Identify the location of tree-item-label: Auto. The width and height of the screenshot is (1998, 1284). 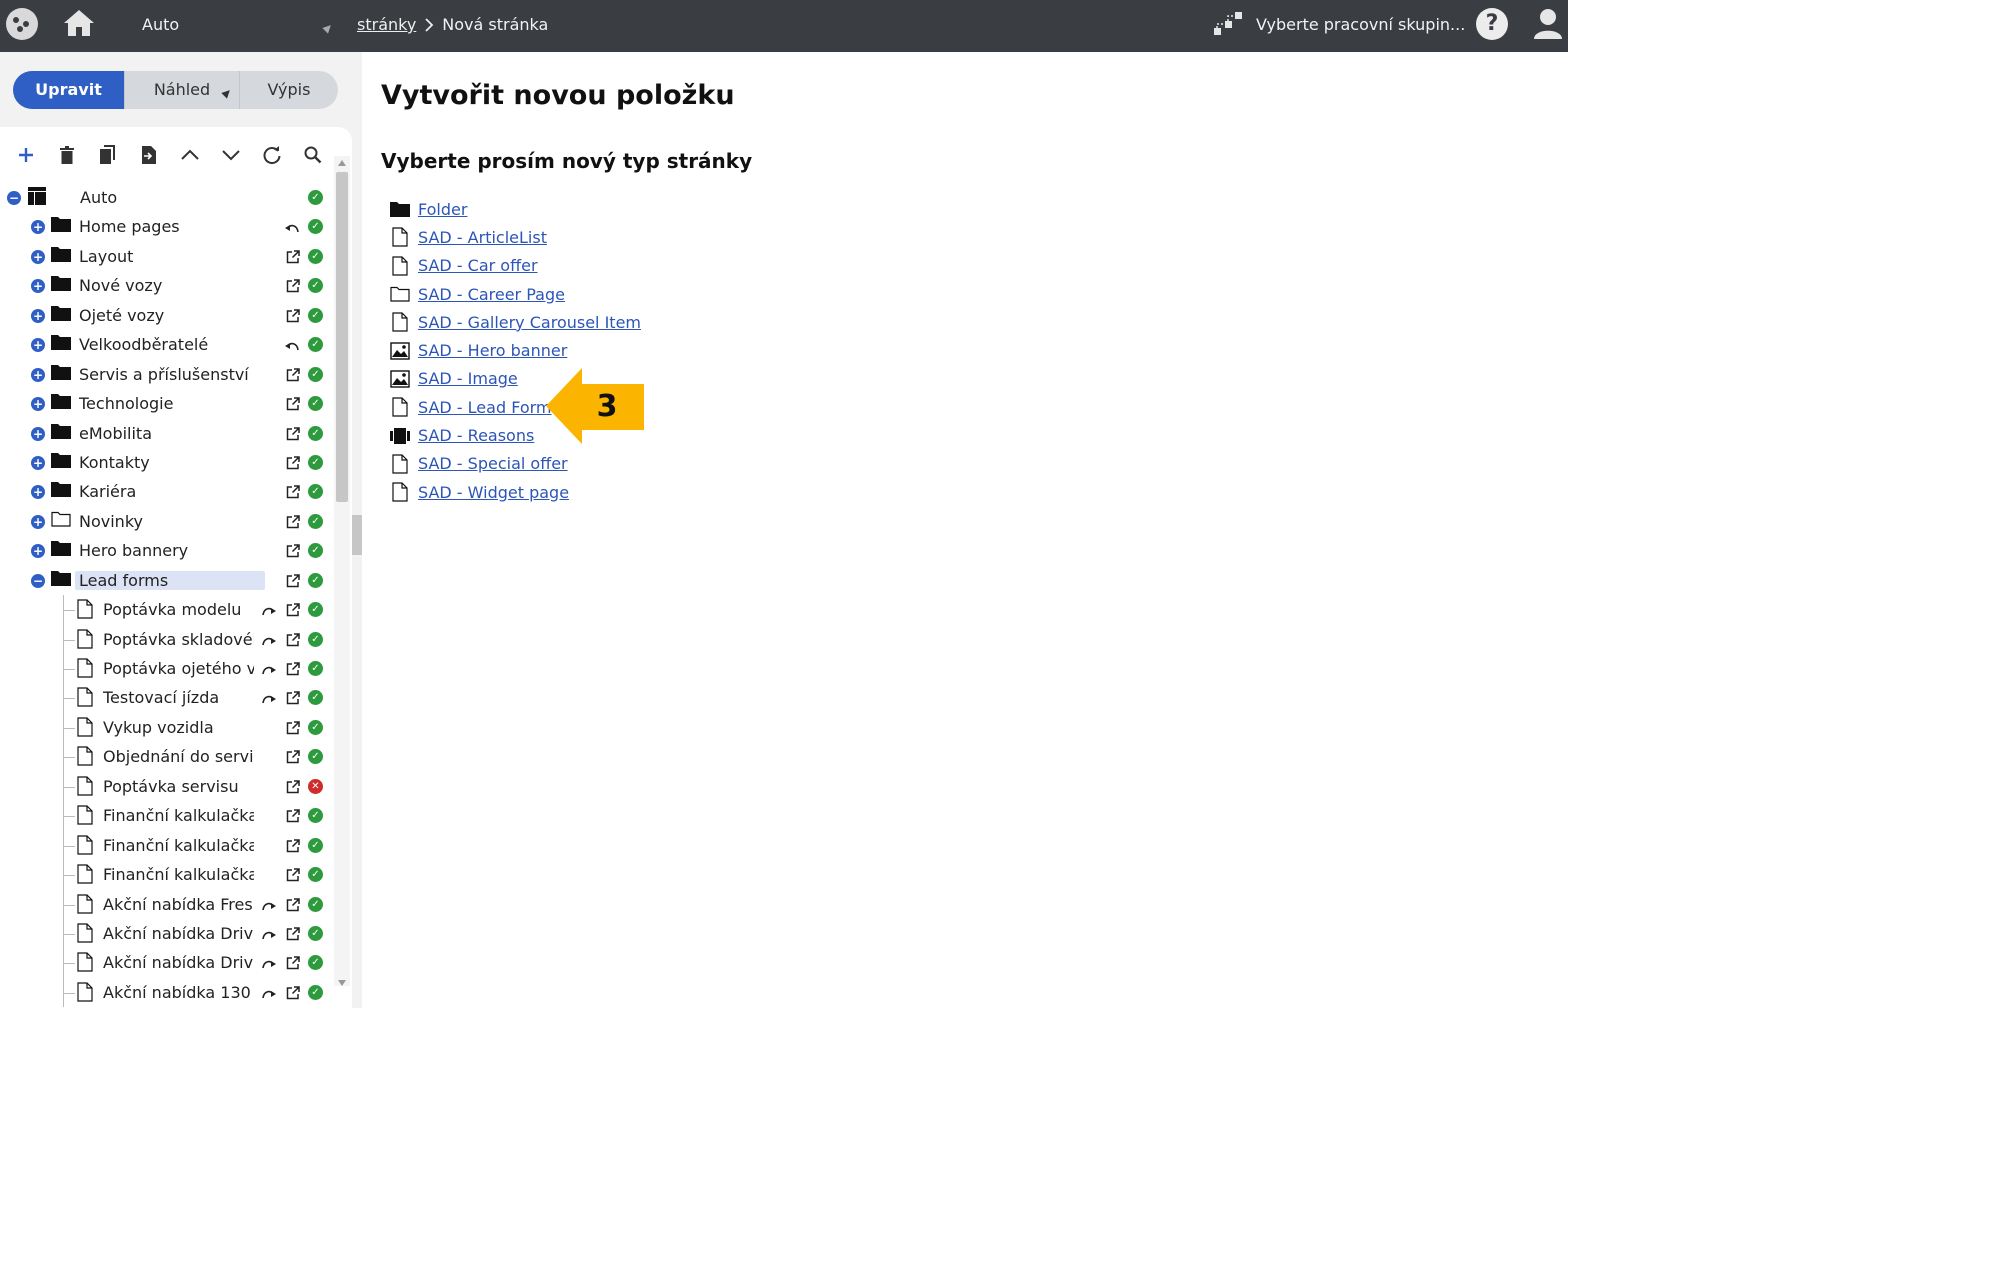
(180, 197).